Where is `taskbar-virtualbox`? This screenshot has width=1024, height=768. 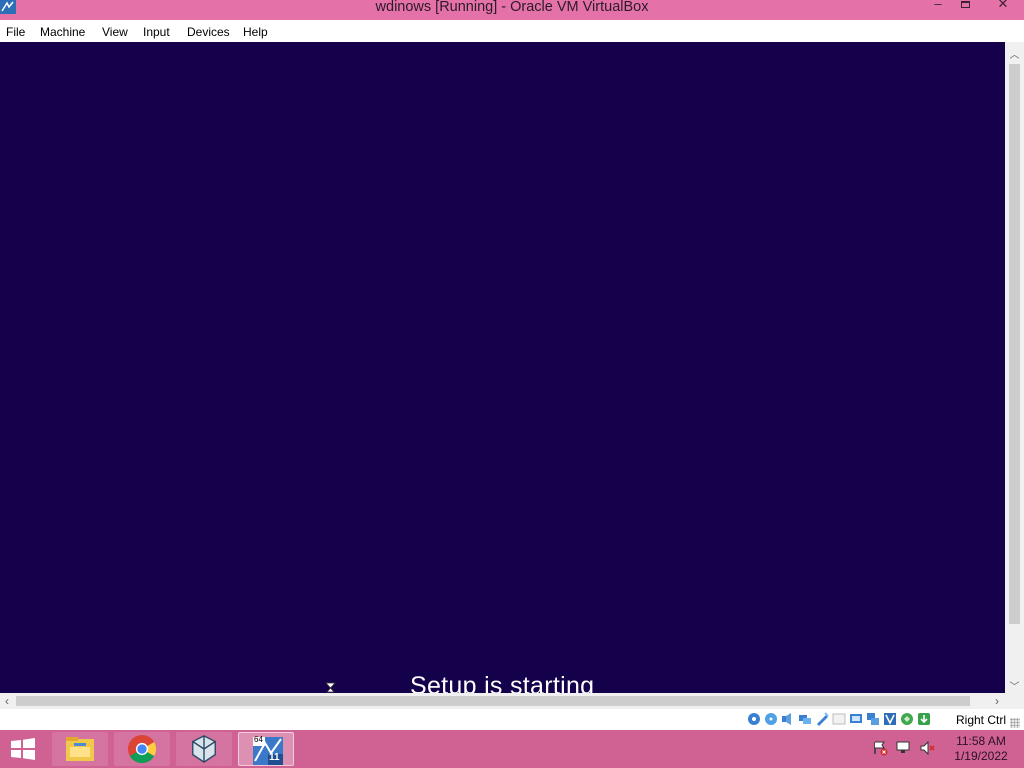 taskbar-virtualbox is located at coordinates (204, 749).